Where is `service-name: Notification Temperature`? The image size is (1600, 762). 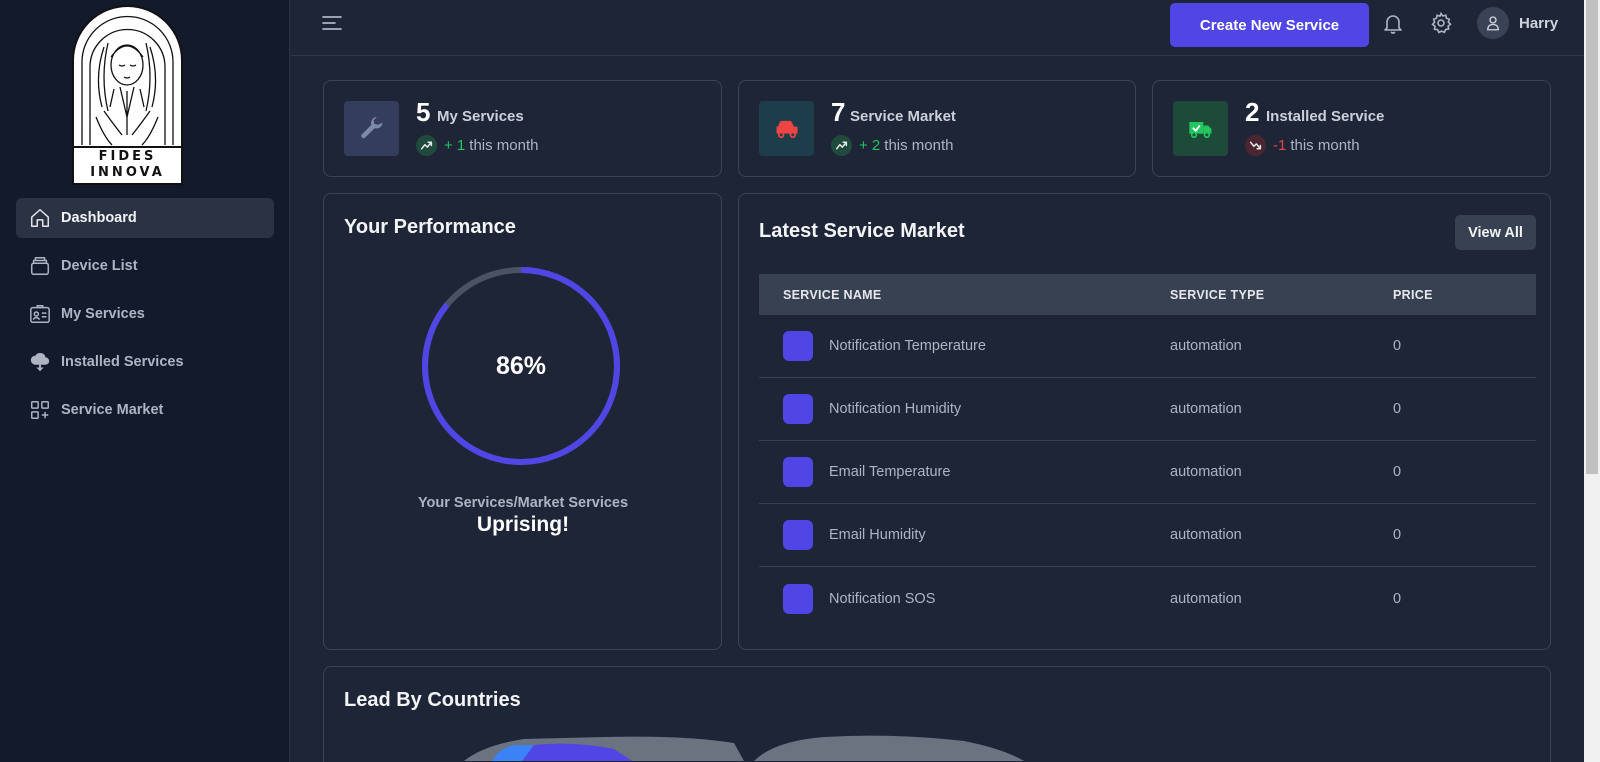 service-name: Notification Temperature is located at coordinates (907, 346).